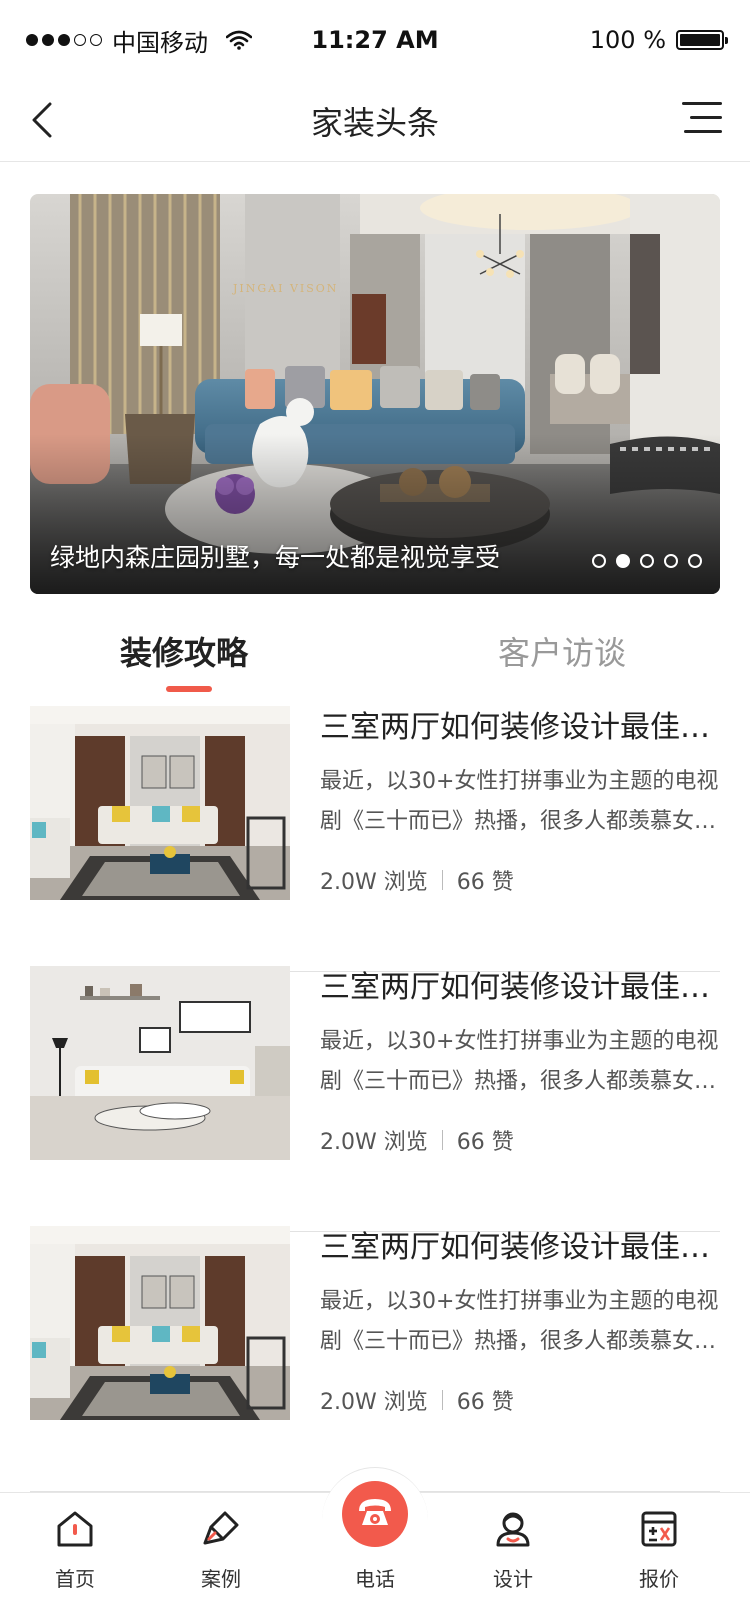 This screenshot has width=750, height=1604. I want to click on list-menu-icon, so click(702, 118).